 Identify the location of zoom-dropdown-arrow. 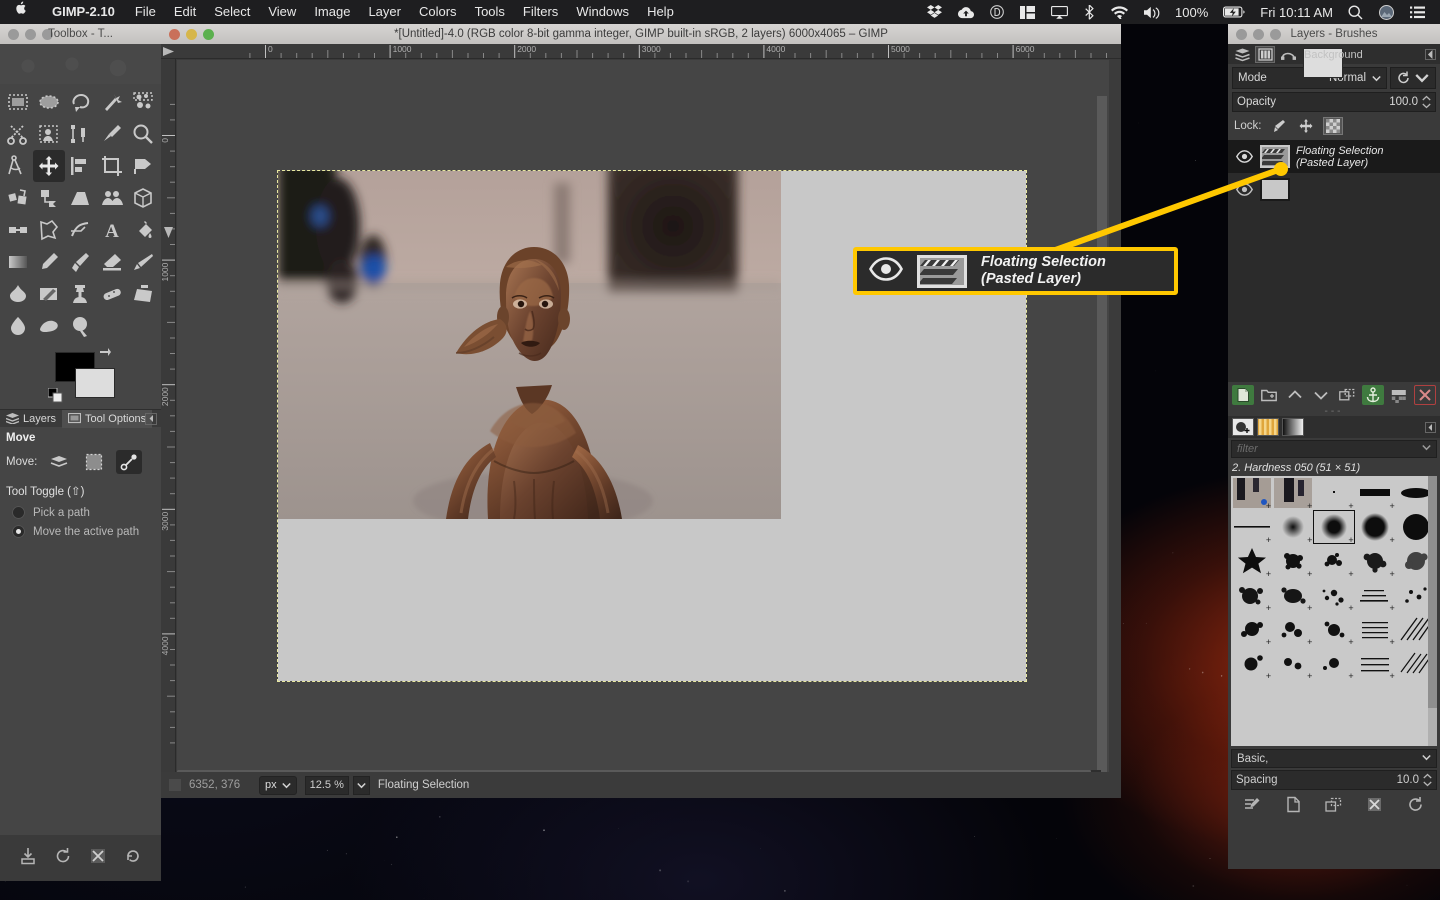
(361, 785).